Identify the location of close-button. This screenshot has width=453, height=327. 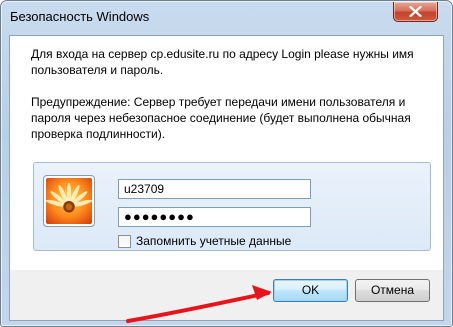
(415, 12).